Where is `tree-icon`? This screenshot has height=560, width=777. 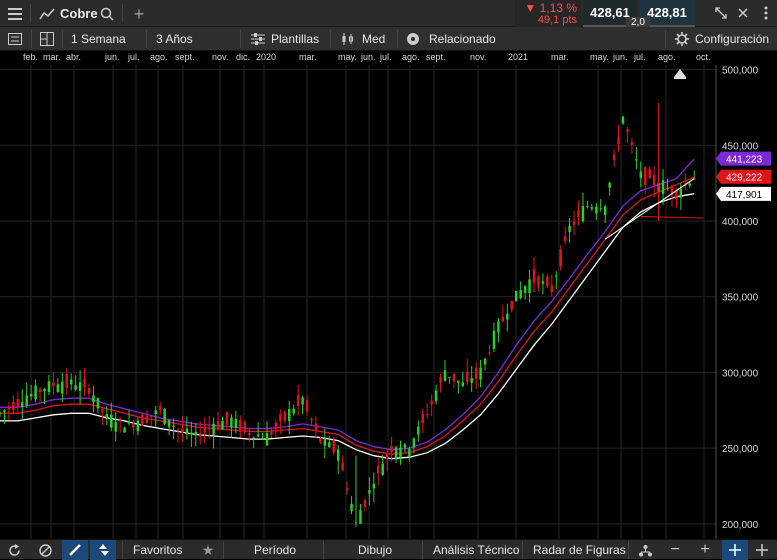 tree-icon is located at coordinates (645, 550).